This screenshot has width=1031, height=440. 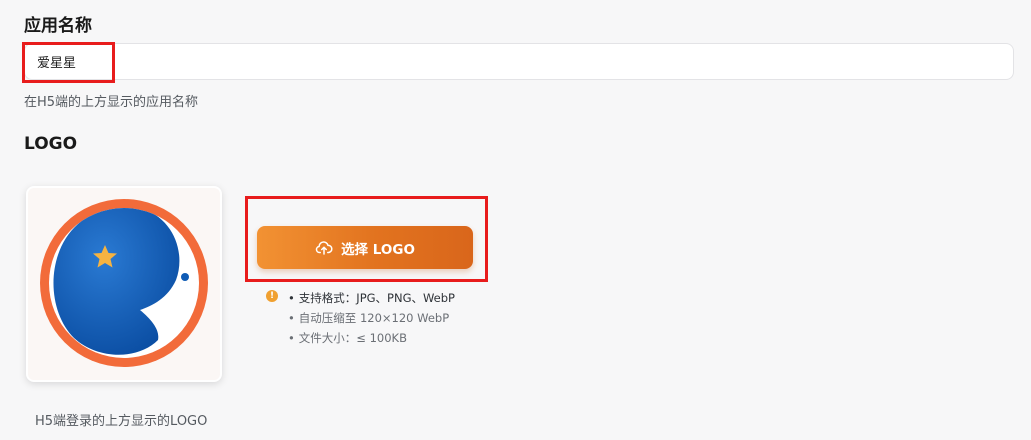 What do you see at coordinates (324, 247) in the screenshot?
I see `cloud-upload-icon` at bounding box center [324, 247].